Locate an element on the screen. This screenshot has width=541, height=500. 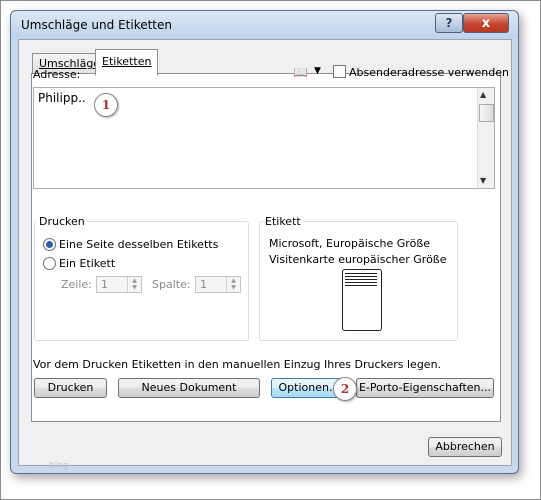
row-value: 1 is located at coordinates (104, 284).